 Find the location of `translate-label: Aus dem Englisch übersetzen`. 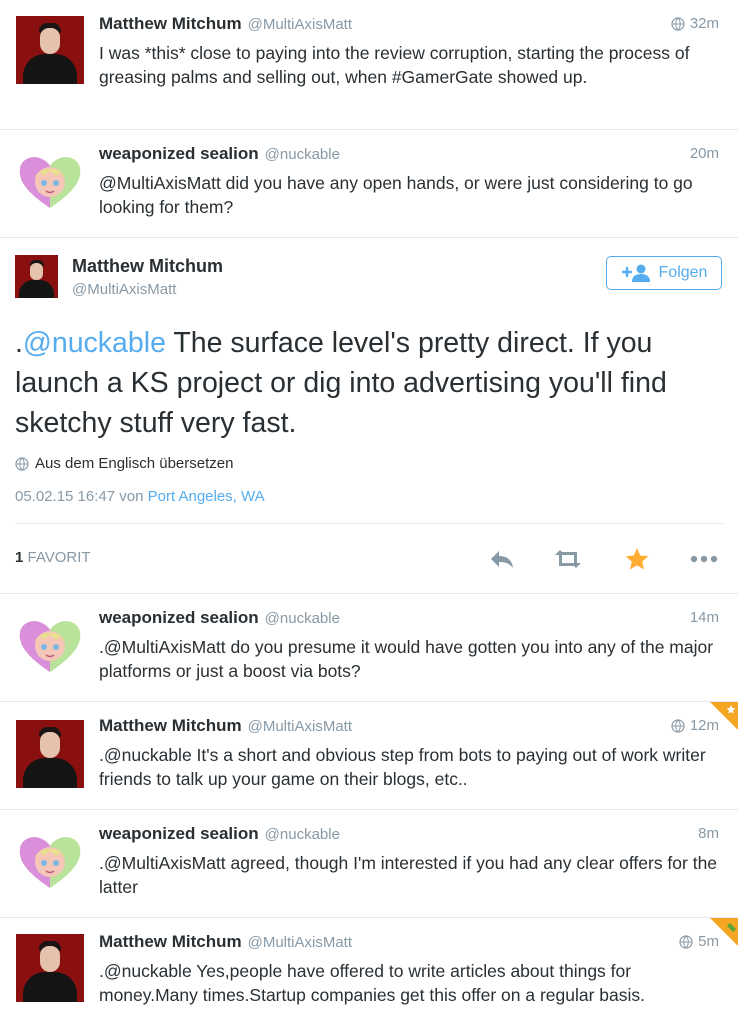

translate-label: Aus dem Englisch übersetzen is located at coordinates (134, 463).